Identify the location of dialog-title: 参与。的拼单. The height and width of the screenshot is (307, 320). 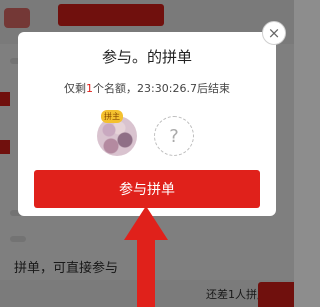
(146, 57).